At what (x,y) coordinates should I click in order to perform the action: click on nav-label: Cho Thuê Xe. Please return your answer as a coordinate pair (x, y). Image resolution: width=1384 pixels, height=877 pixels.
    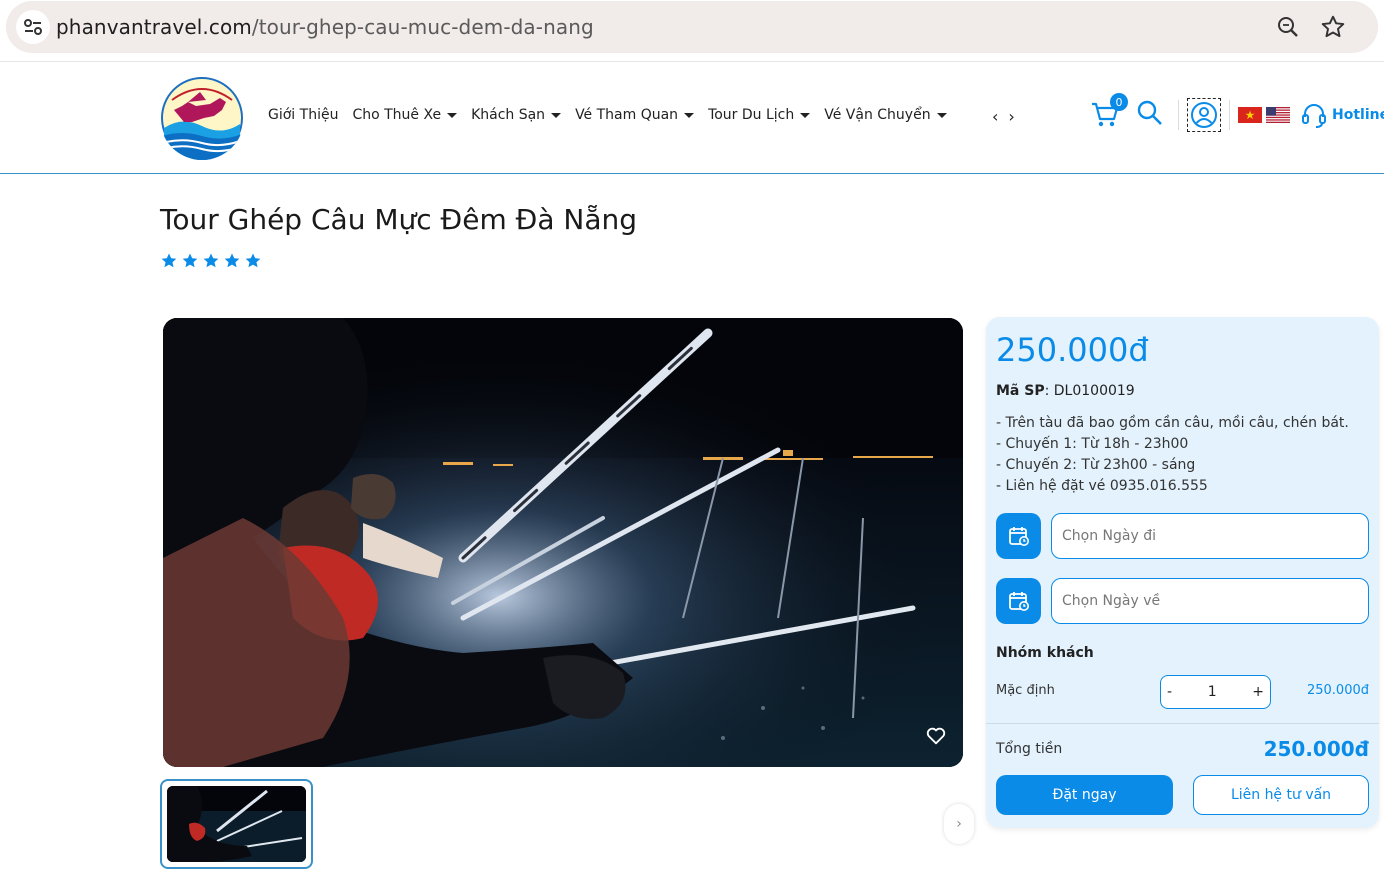
    Looking at the image, I should click on (397, 115).